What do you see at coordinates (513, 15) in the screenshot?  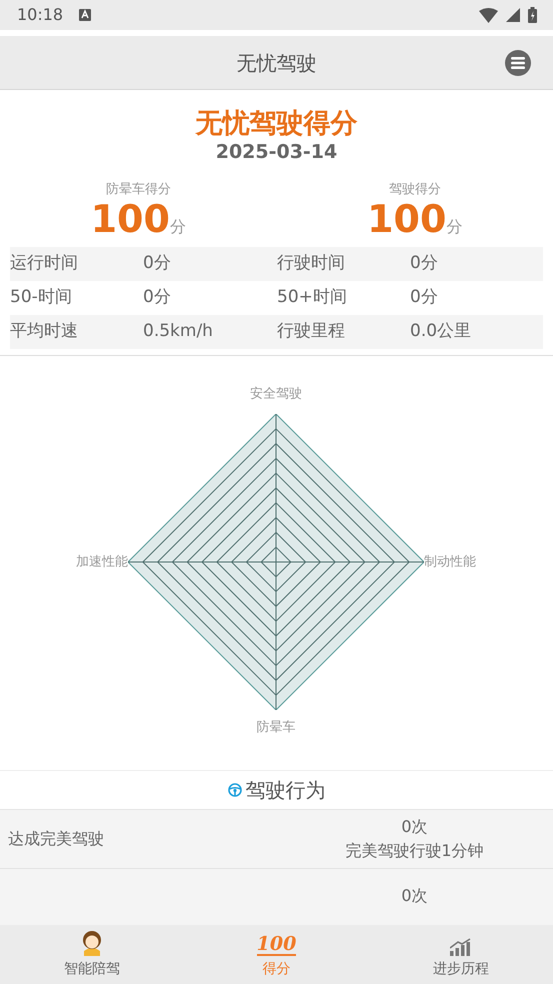 I see `signal-icon` at bounding box center [513, 15].